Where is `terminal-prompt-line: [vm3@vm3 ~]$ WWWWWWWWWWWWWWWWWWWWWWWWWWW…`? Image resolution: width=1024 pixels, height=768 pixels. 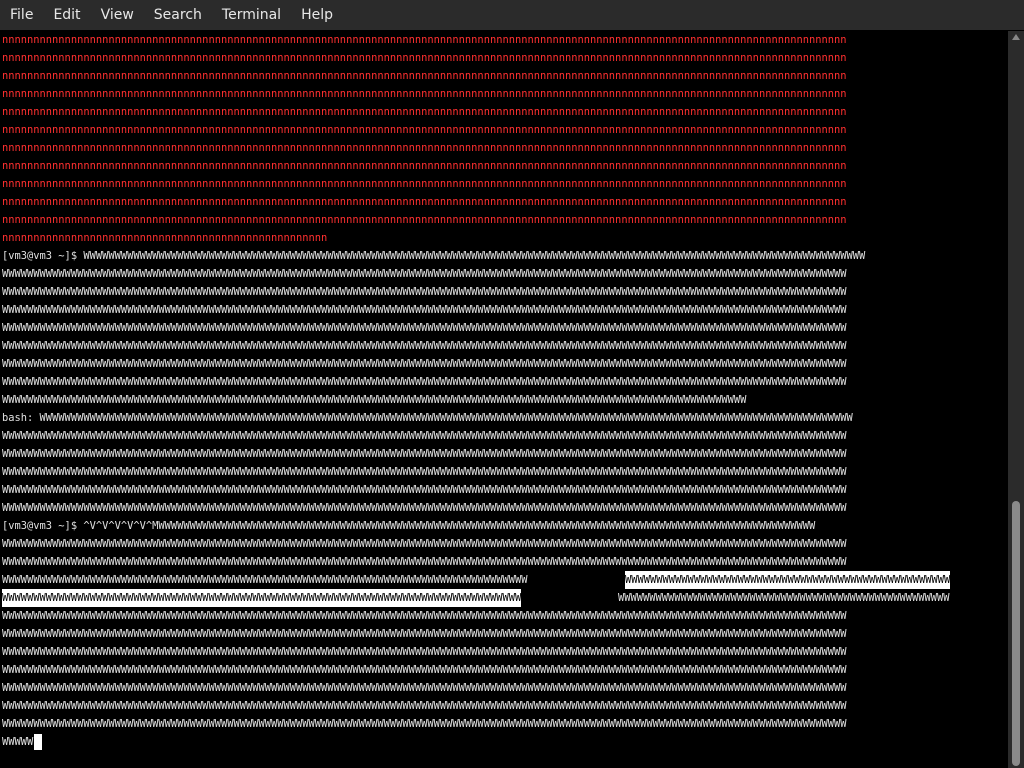 terminal-prompt-line: [vm3@vm3 ~]$ WWWWWWWWWWWWWWWWWWWWWWWWWWW… is located at coordinates (434, 256).